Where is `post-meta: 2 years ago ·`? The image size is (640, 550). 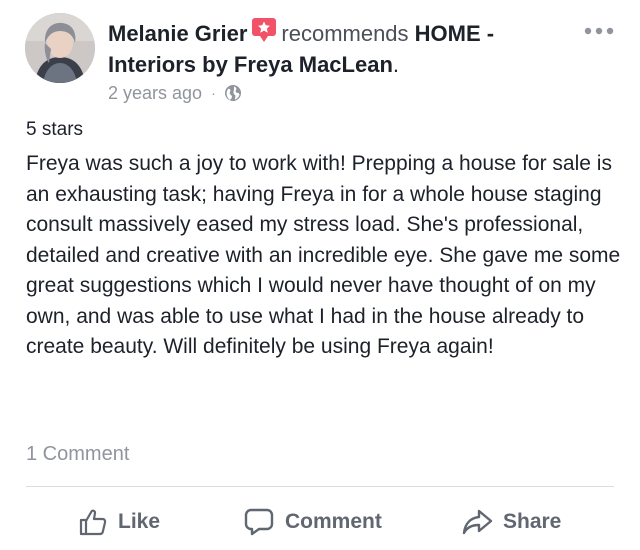
post-meta: 2 years ago · is located at coordinates (175, 93).